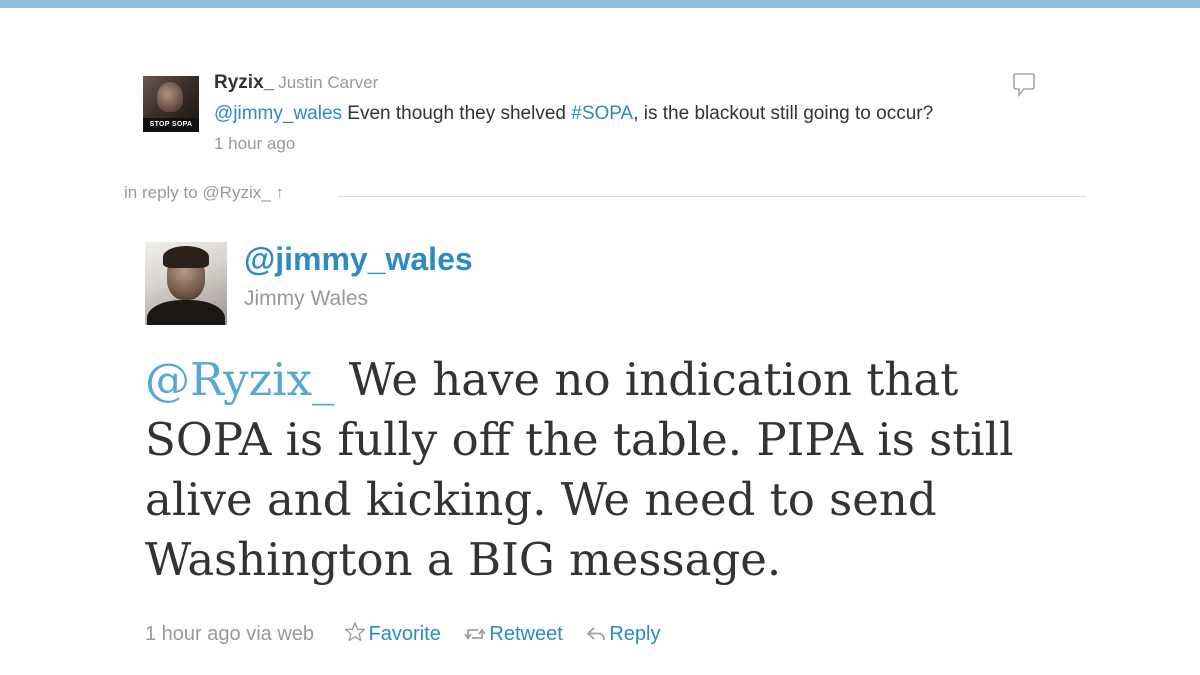 This screenshot has width=1200, height=675. What do you see at coordinates (635, 634) in the screenshot?
I see `reply-label: Reply` at bounding box center [635, 634].